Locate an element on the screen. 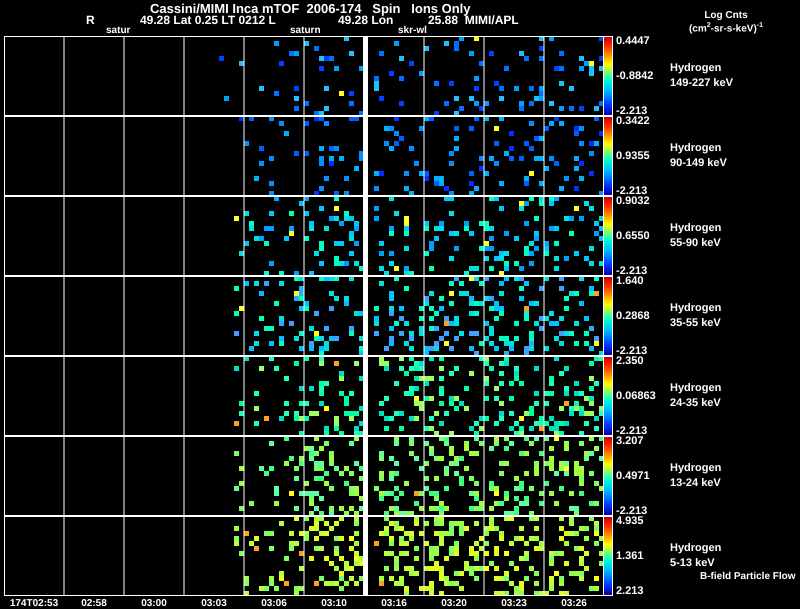 The width and height of the screenshot is (800, 609). colorbar-title: Log Cnts is located at coordinates (726, 15).